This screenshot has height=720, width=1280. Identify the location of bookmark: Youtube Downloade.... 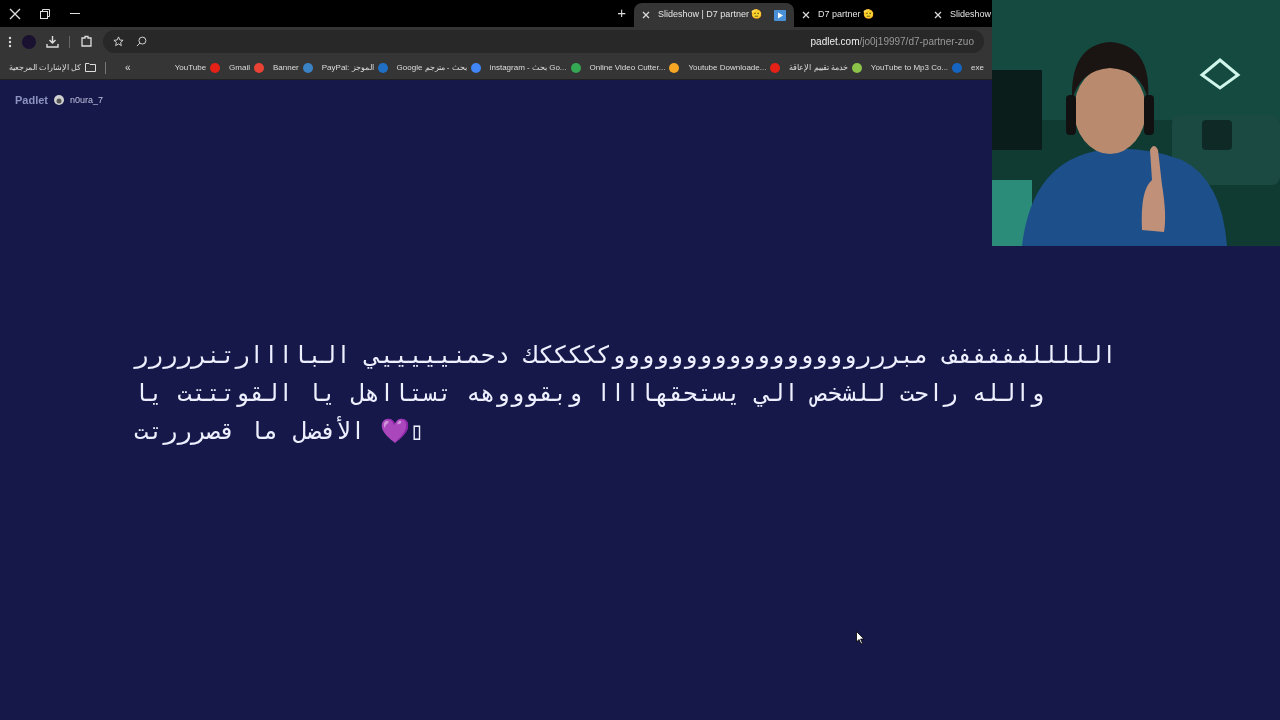
(734, 67).